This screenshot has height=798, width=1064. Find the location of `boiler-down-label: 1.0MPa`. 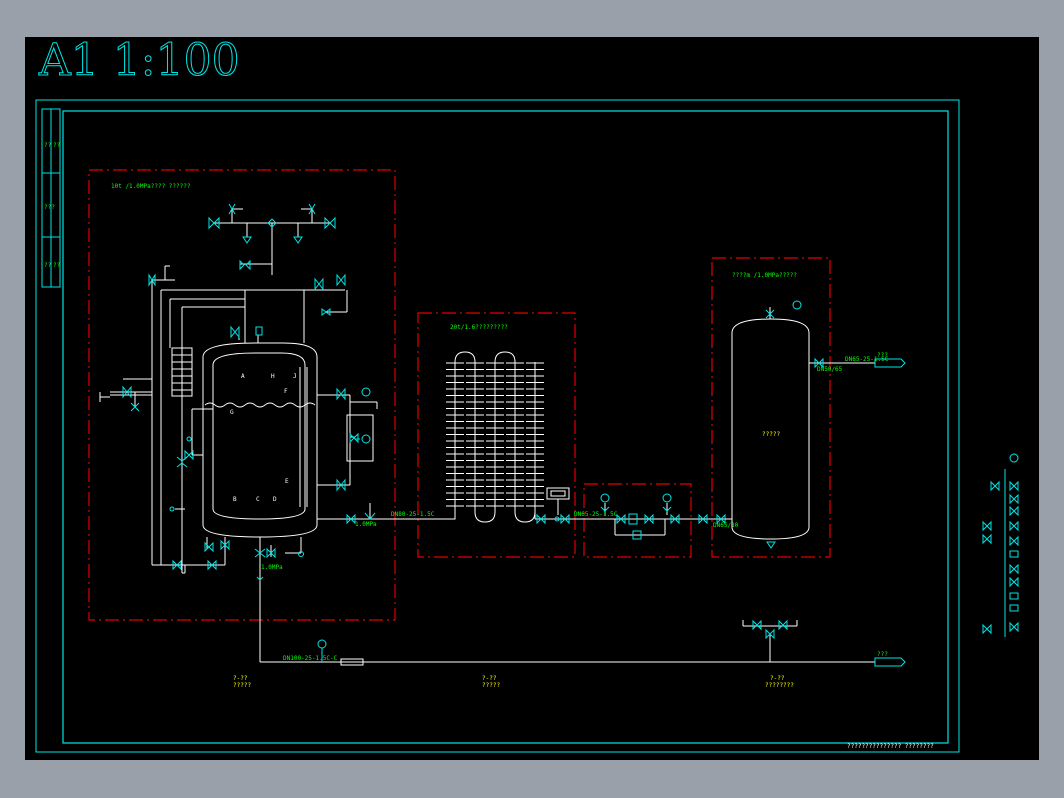

boiler-down-label: 1.0MPa is located at coordinates (272, 567).